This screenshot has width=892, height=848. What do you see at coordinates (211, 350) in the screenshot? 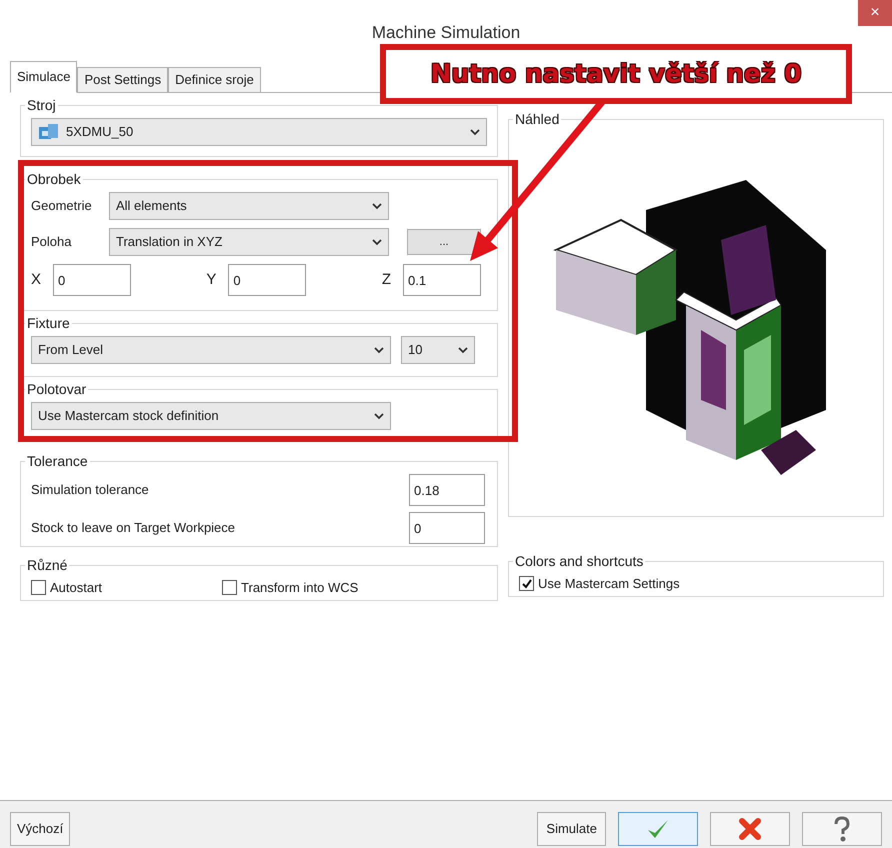
I see `dropdown: From Level` at bounding box center [211, 350].